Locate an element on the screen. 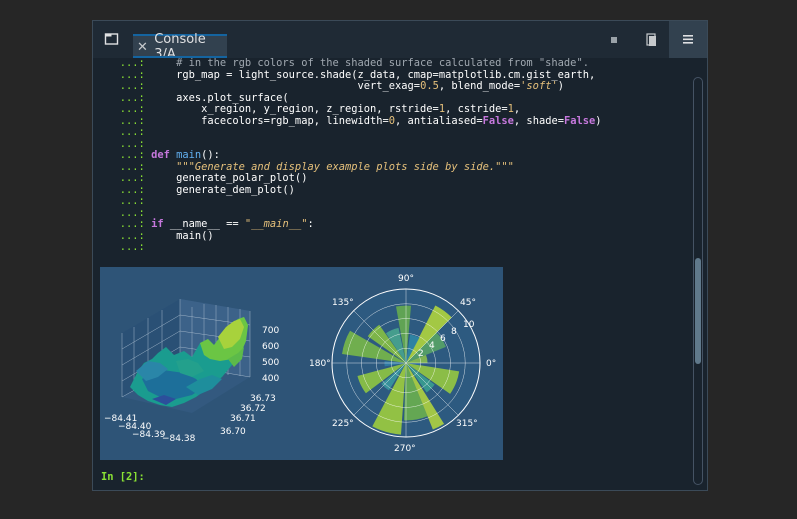  x-tick: −84.39 is located at coordinates (149, 435).